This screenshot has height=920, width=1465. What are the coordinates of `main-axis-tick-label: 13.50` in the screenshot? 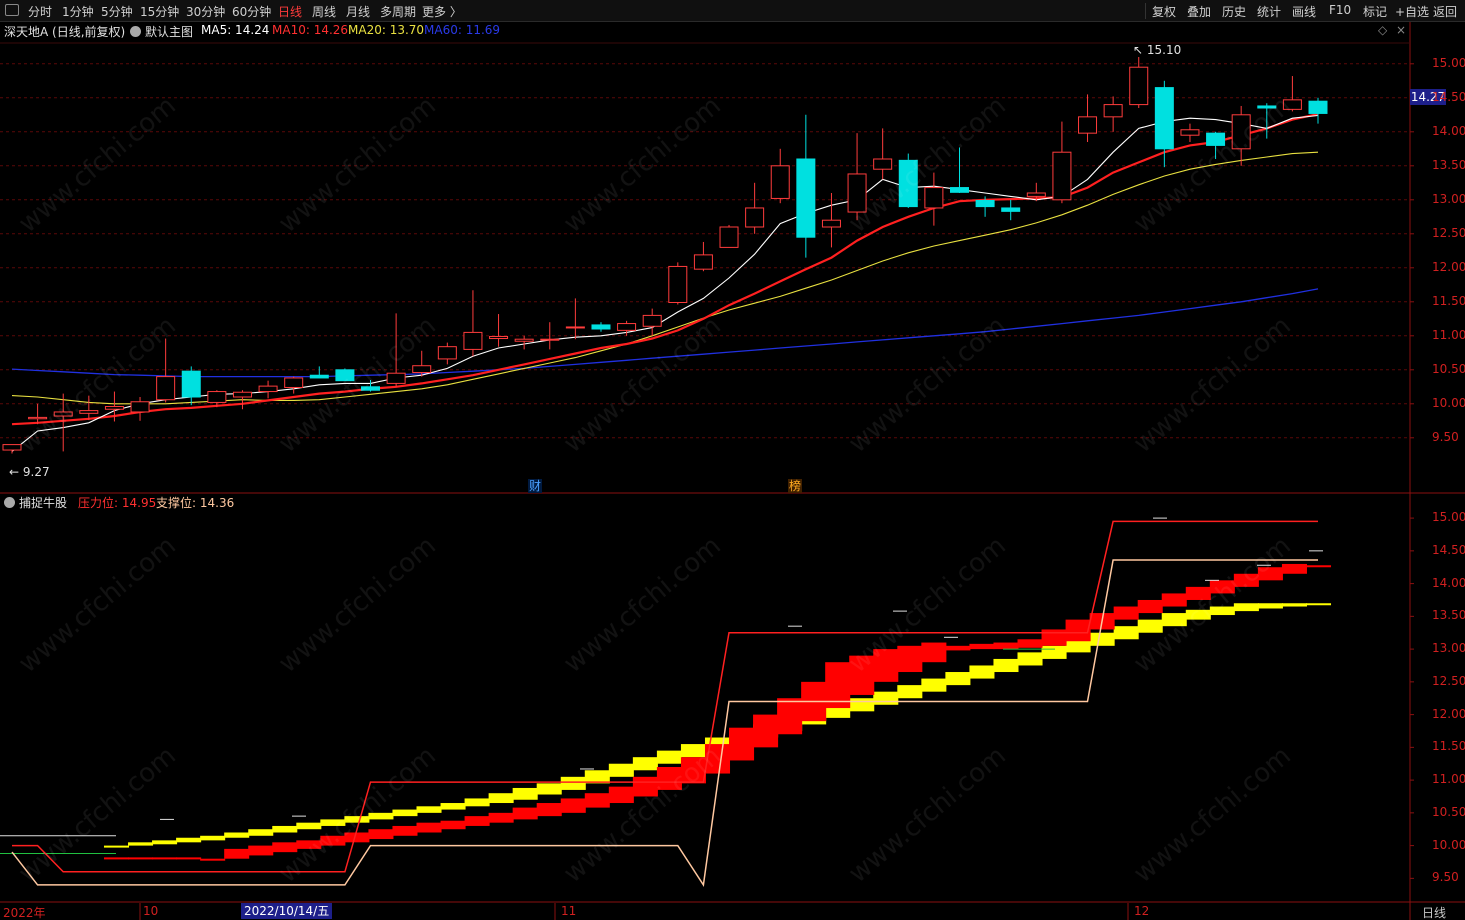 It's located at (1448, 164).